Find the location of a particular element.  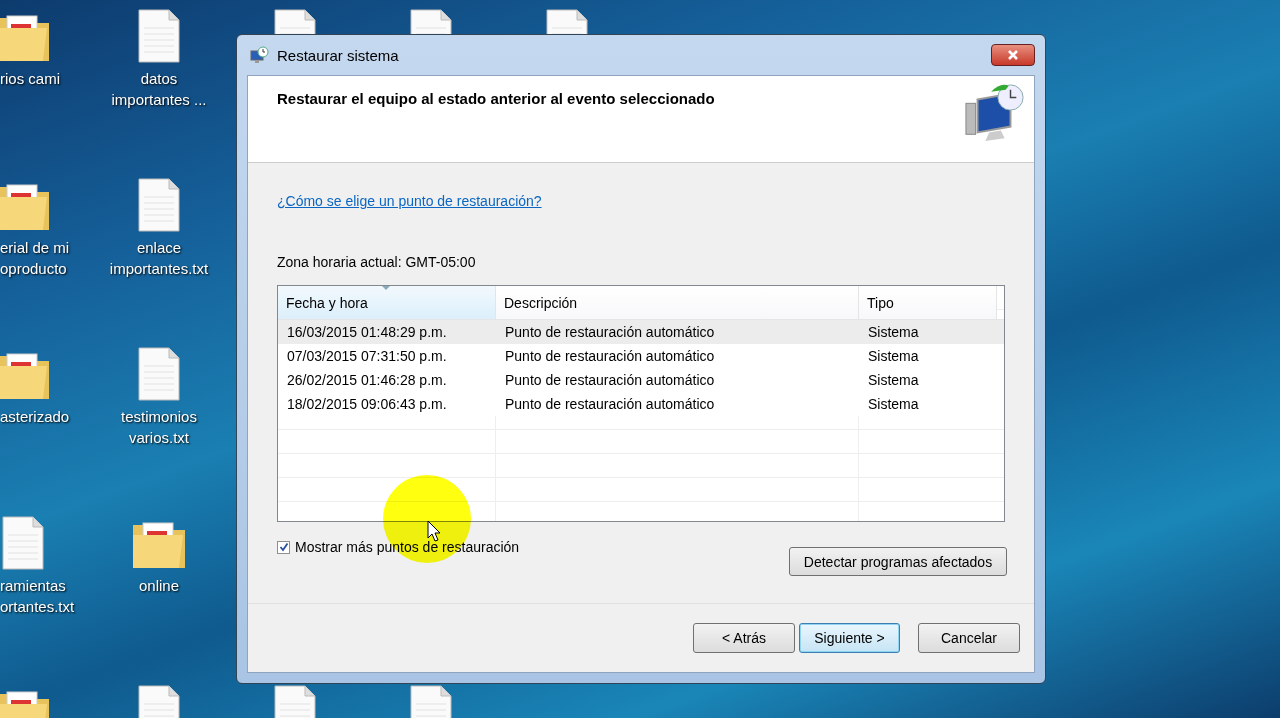

table-cell-text: 16/03/2015 01:48:29 p.m. is located at coordinates (367, 332).